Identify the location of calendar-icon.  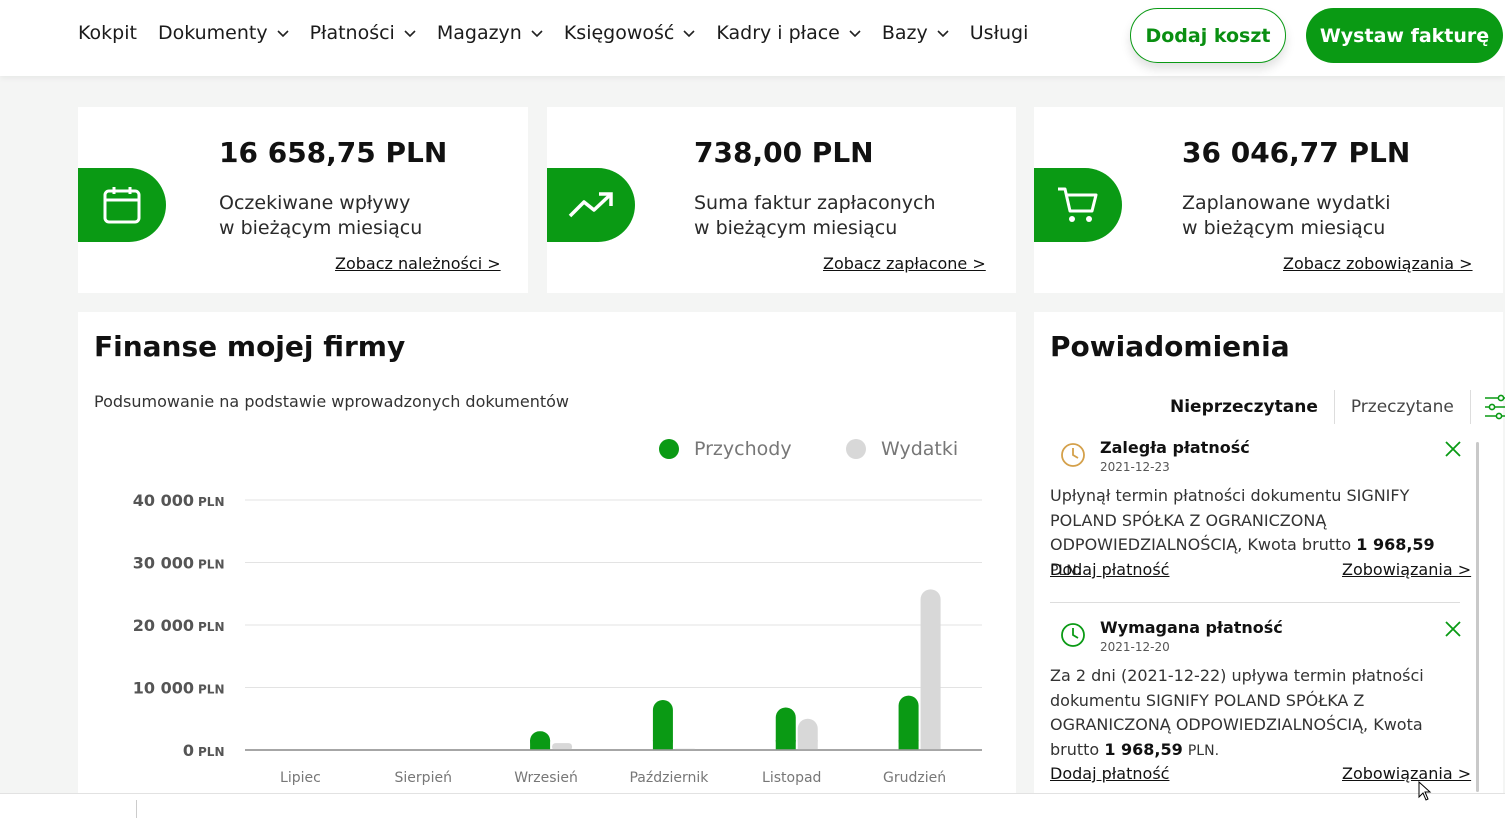
(122, 205).